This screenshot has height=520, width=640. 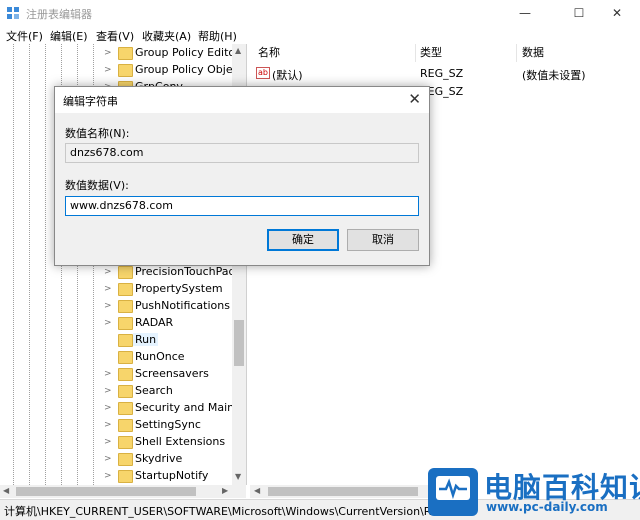 I want to click on menu-edit: 编辑(E), so click(x=69, y=36).